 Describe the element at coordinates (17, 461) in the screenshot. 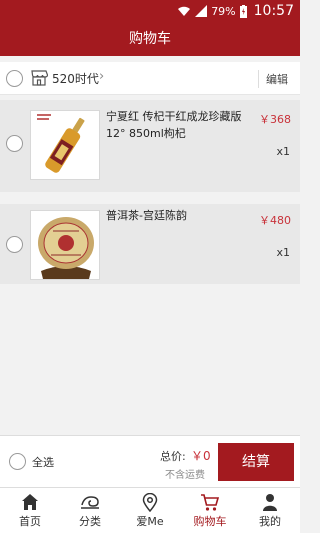

I see `select-all-checkbox` at that location.